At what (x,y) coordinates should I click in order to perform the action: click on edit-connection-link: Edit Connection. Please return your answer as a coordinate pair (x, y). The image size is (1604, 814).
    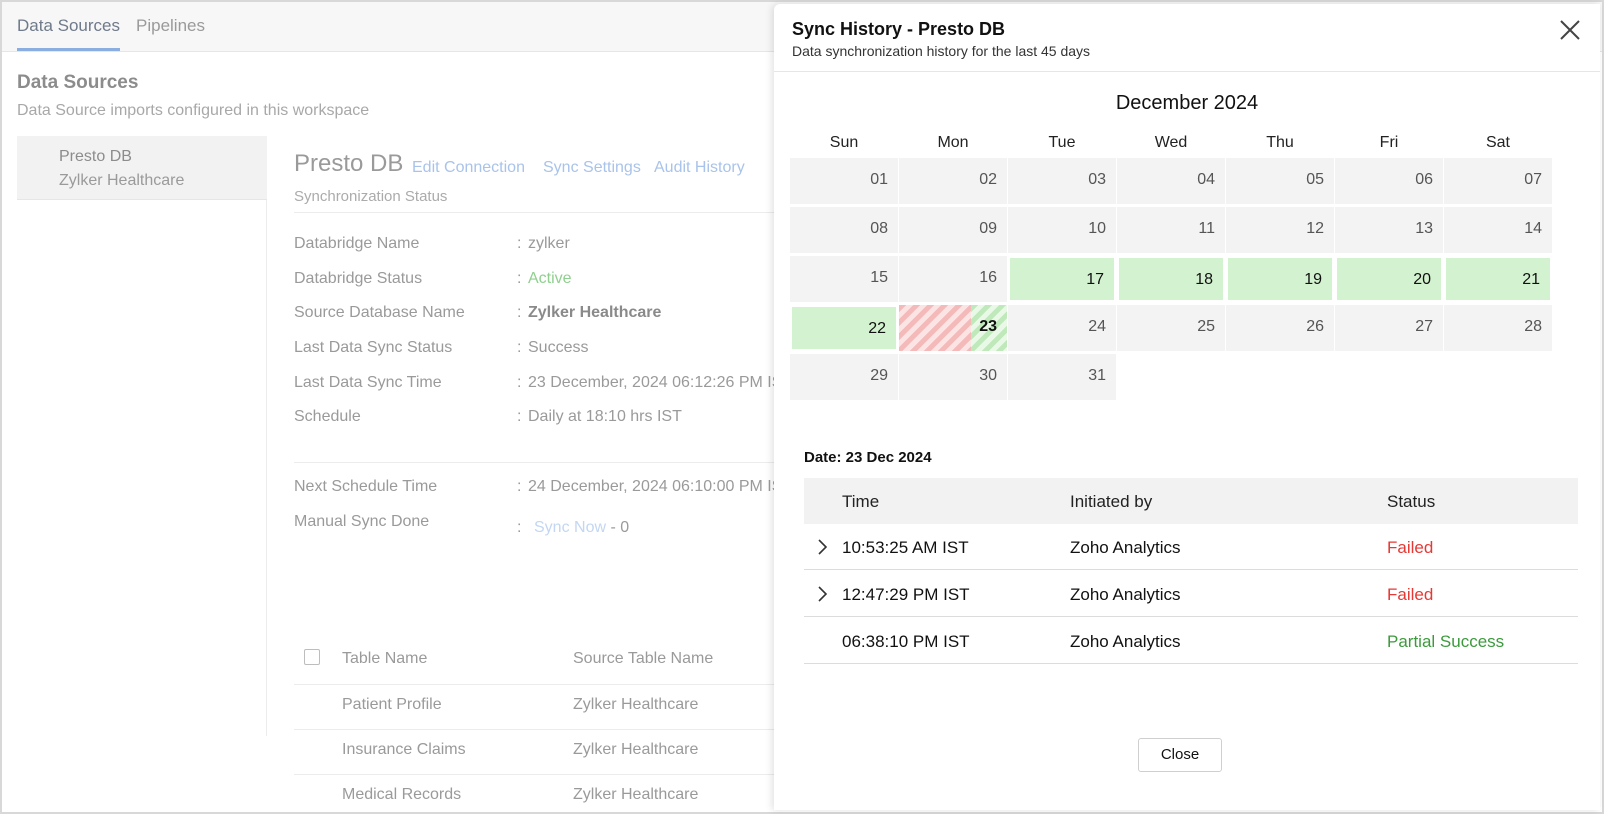
    Looking at the image, I should click on (468, 168).